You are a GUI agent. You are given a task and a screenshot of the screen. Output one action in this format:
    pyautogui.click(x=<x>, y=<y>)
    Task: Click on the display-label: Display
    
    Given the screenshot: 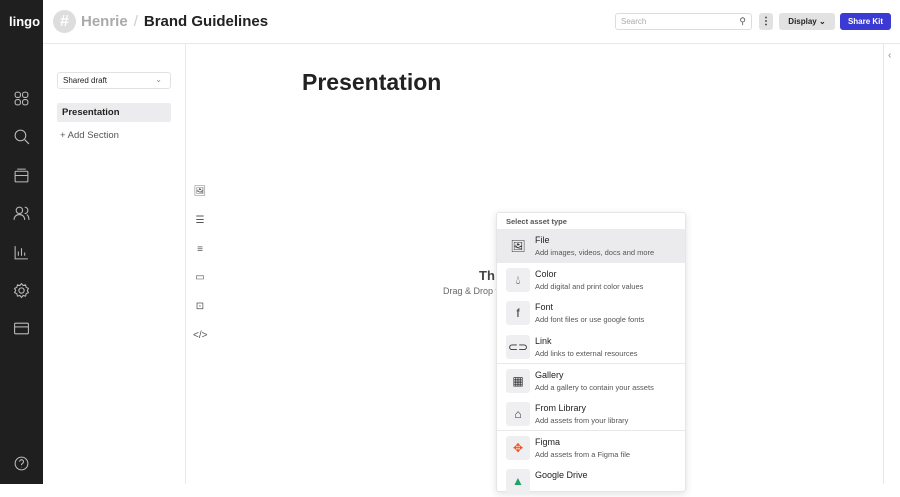 What is the action you would take?
    pyautogui.click(x=802, y=21)
    